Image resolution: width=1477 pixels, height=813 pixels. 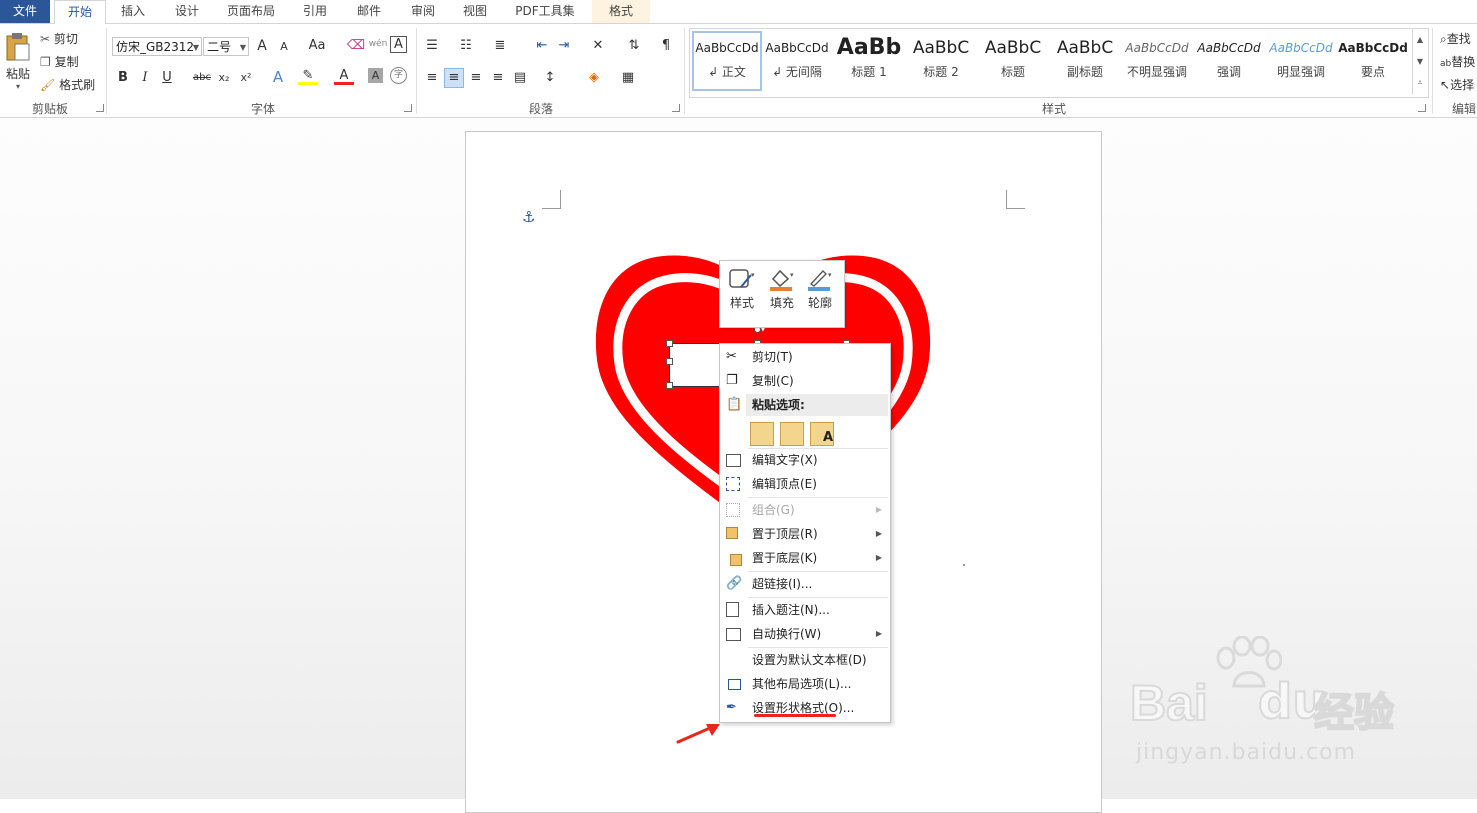 I want to click on numbering-icon: ☷, so click(x=466, y=46).